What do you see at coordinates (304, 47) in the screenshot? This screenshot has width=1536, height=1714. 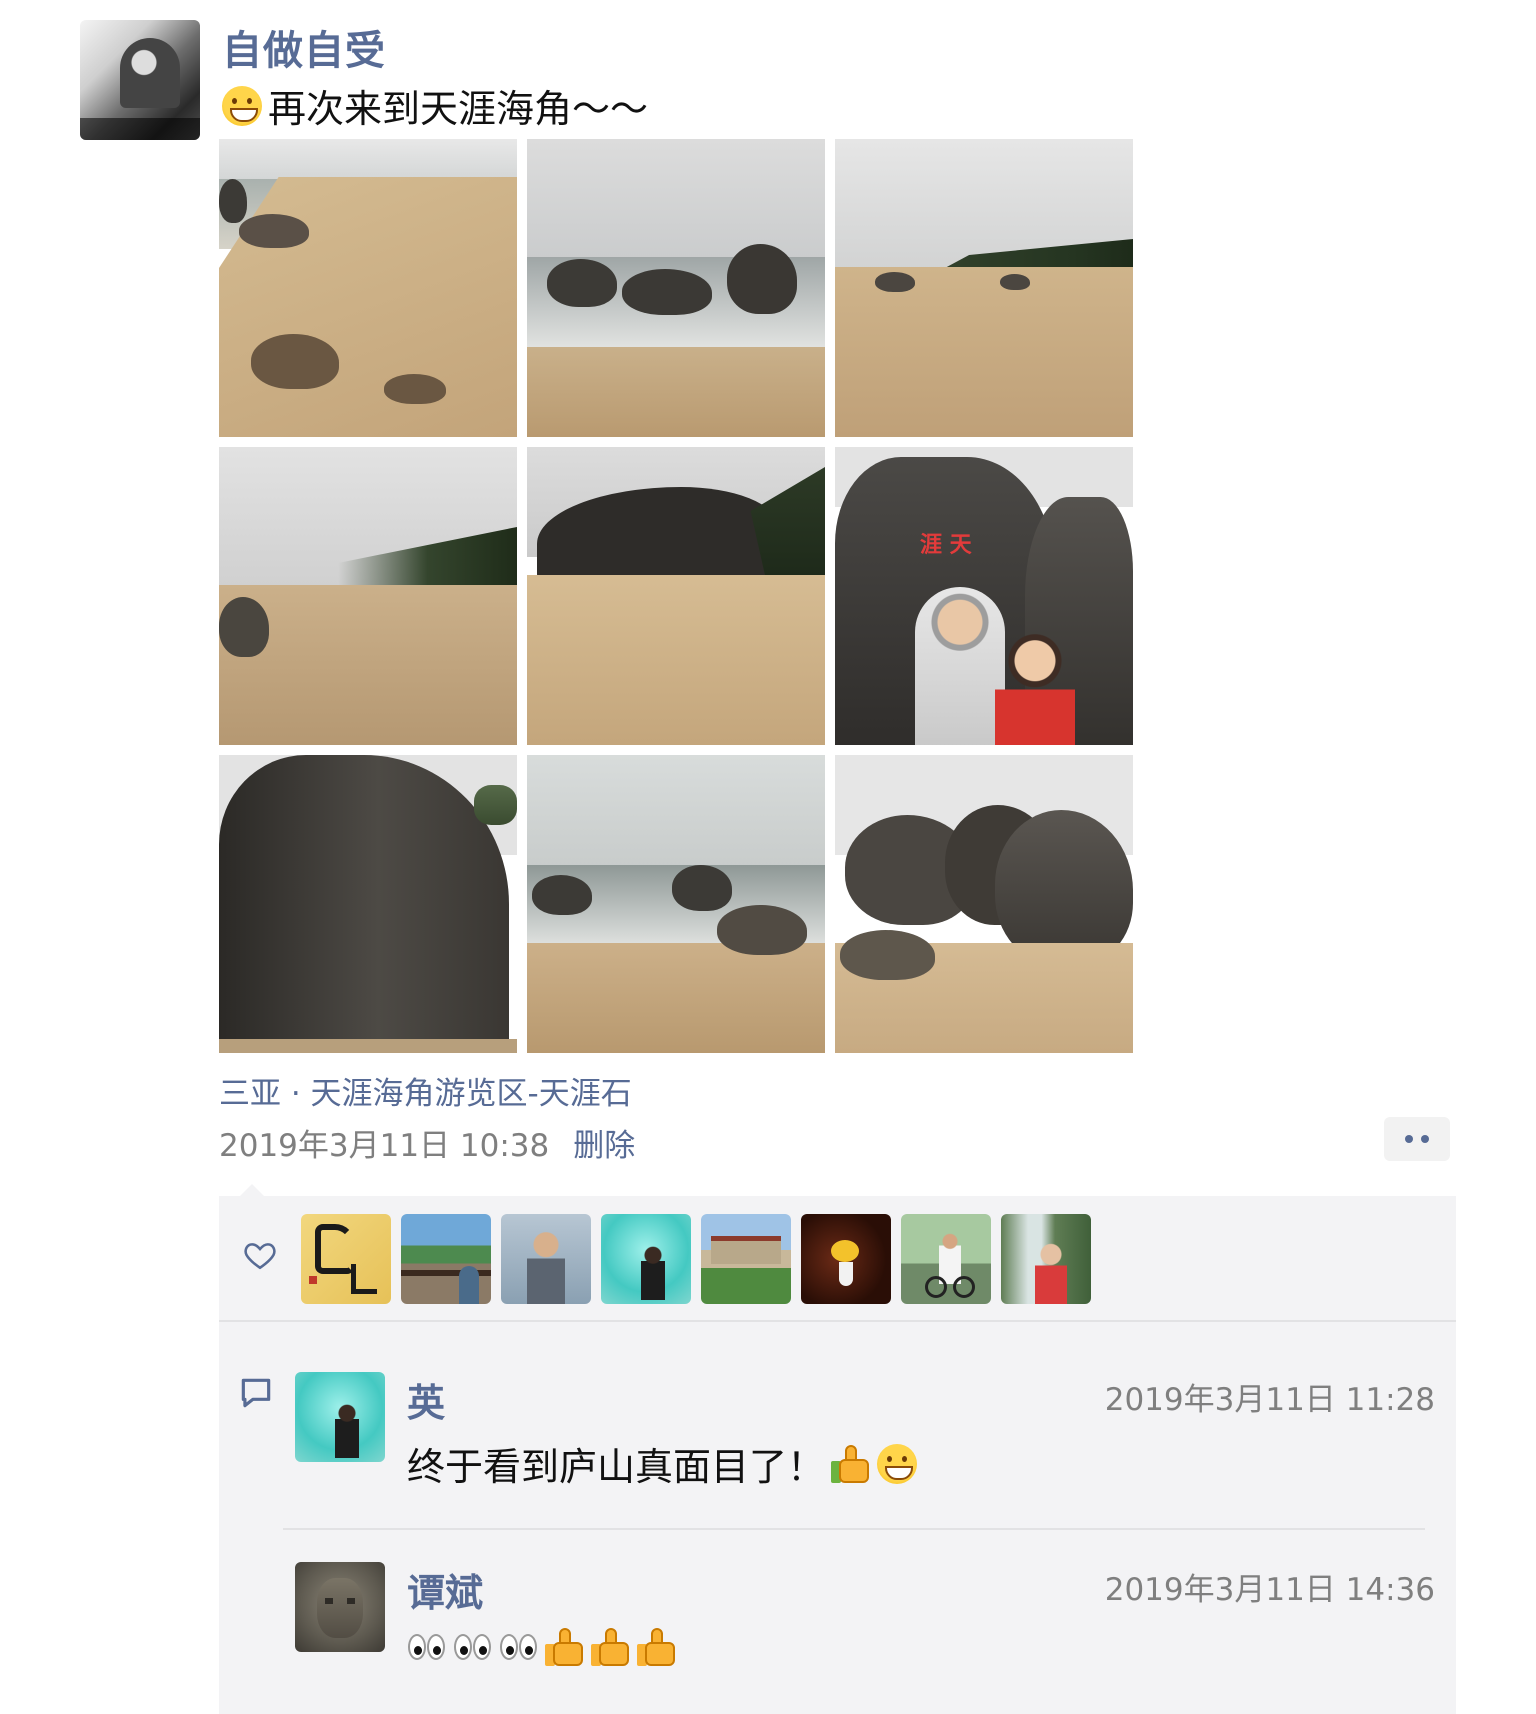 I see `author-name: 自做自受` at bounding box center [304, 47].